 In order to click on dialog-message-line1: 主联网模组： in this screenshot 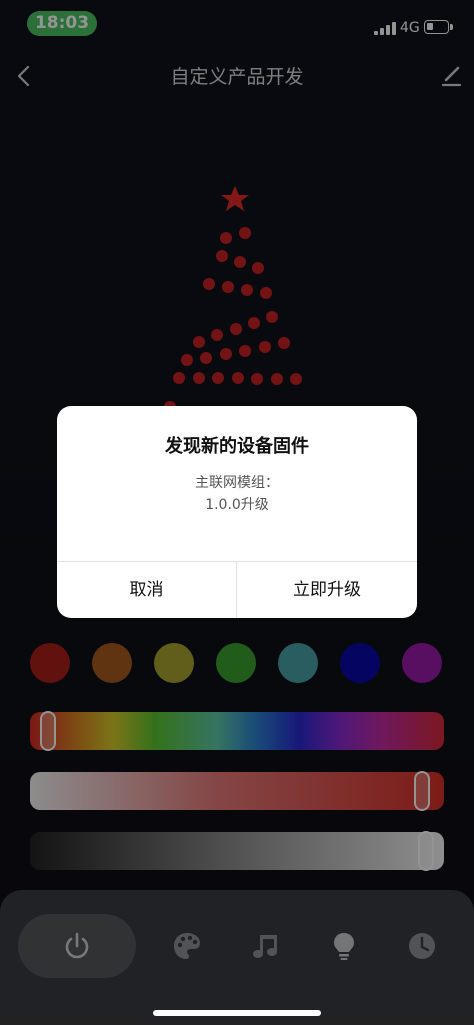, I will do `click(237, 483)`.